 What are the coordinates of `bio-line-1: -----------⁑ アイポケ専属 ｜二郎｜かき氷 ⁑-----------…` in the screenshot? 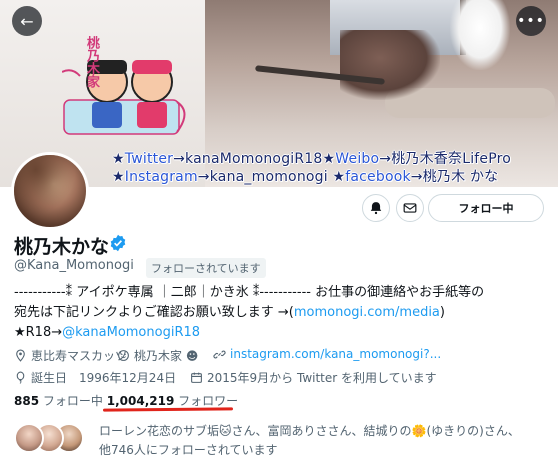 It's located at (249, 292).